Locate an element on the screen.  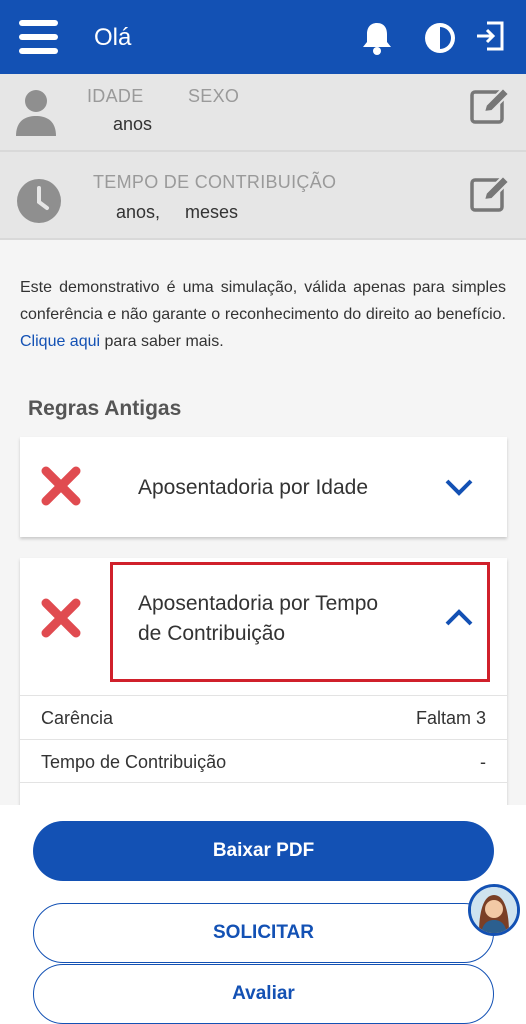
contribution-row: TEMPO DE CONTRIBUIÇÃO anos, meses is located at coordinates (263, 196).